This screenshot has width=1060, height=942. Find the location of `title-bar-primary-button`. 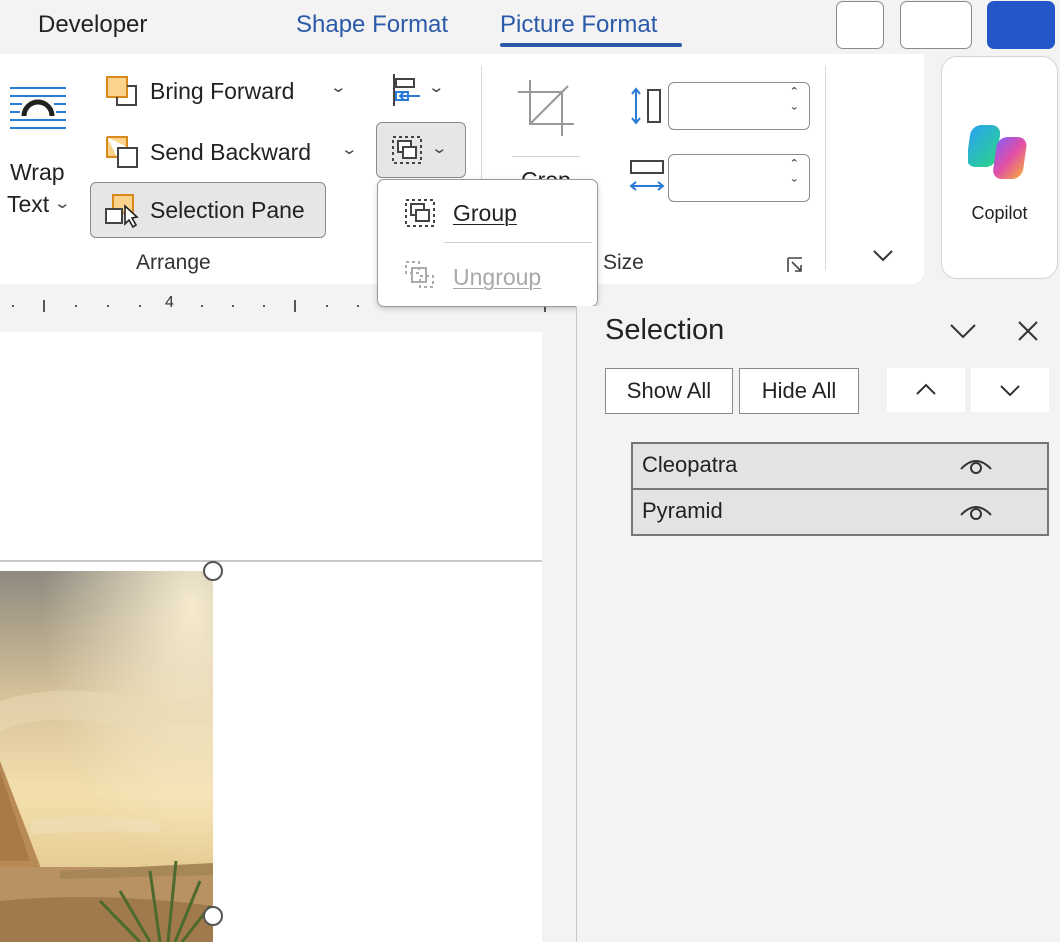

title-bar-primary-button is located at coordinates (1021, 25).